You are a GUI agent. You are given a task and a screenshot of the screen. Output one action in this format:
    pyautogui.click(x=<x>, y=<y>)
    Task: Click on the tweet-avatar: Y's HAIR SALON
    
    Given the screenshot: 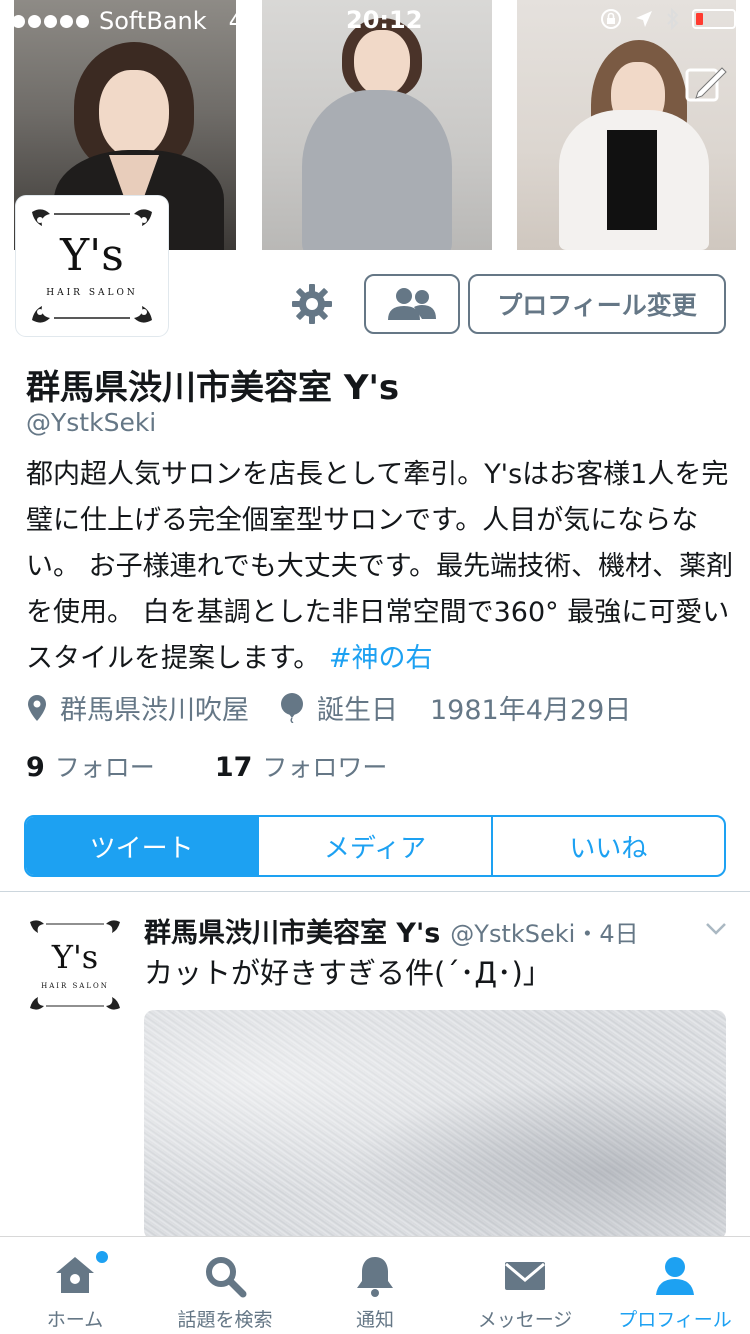 What is the action you would take?
    pyautogui.click(x=75, y=965)
    